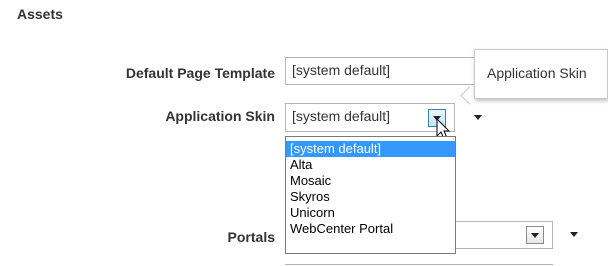  Describe the element at coordinates (40, 14) in the screenshot. I see `section-title: Assets` at that location.